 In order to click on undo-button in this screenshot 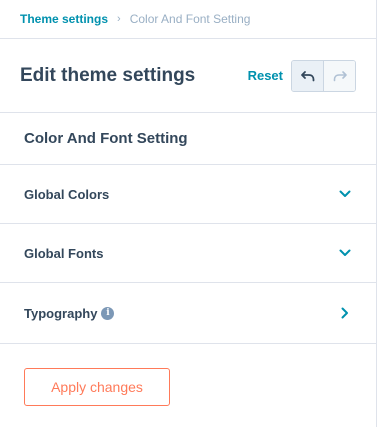, I will do `click(307, 75)`.